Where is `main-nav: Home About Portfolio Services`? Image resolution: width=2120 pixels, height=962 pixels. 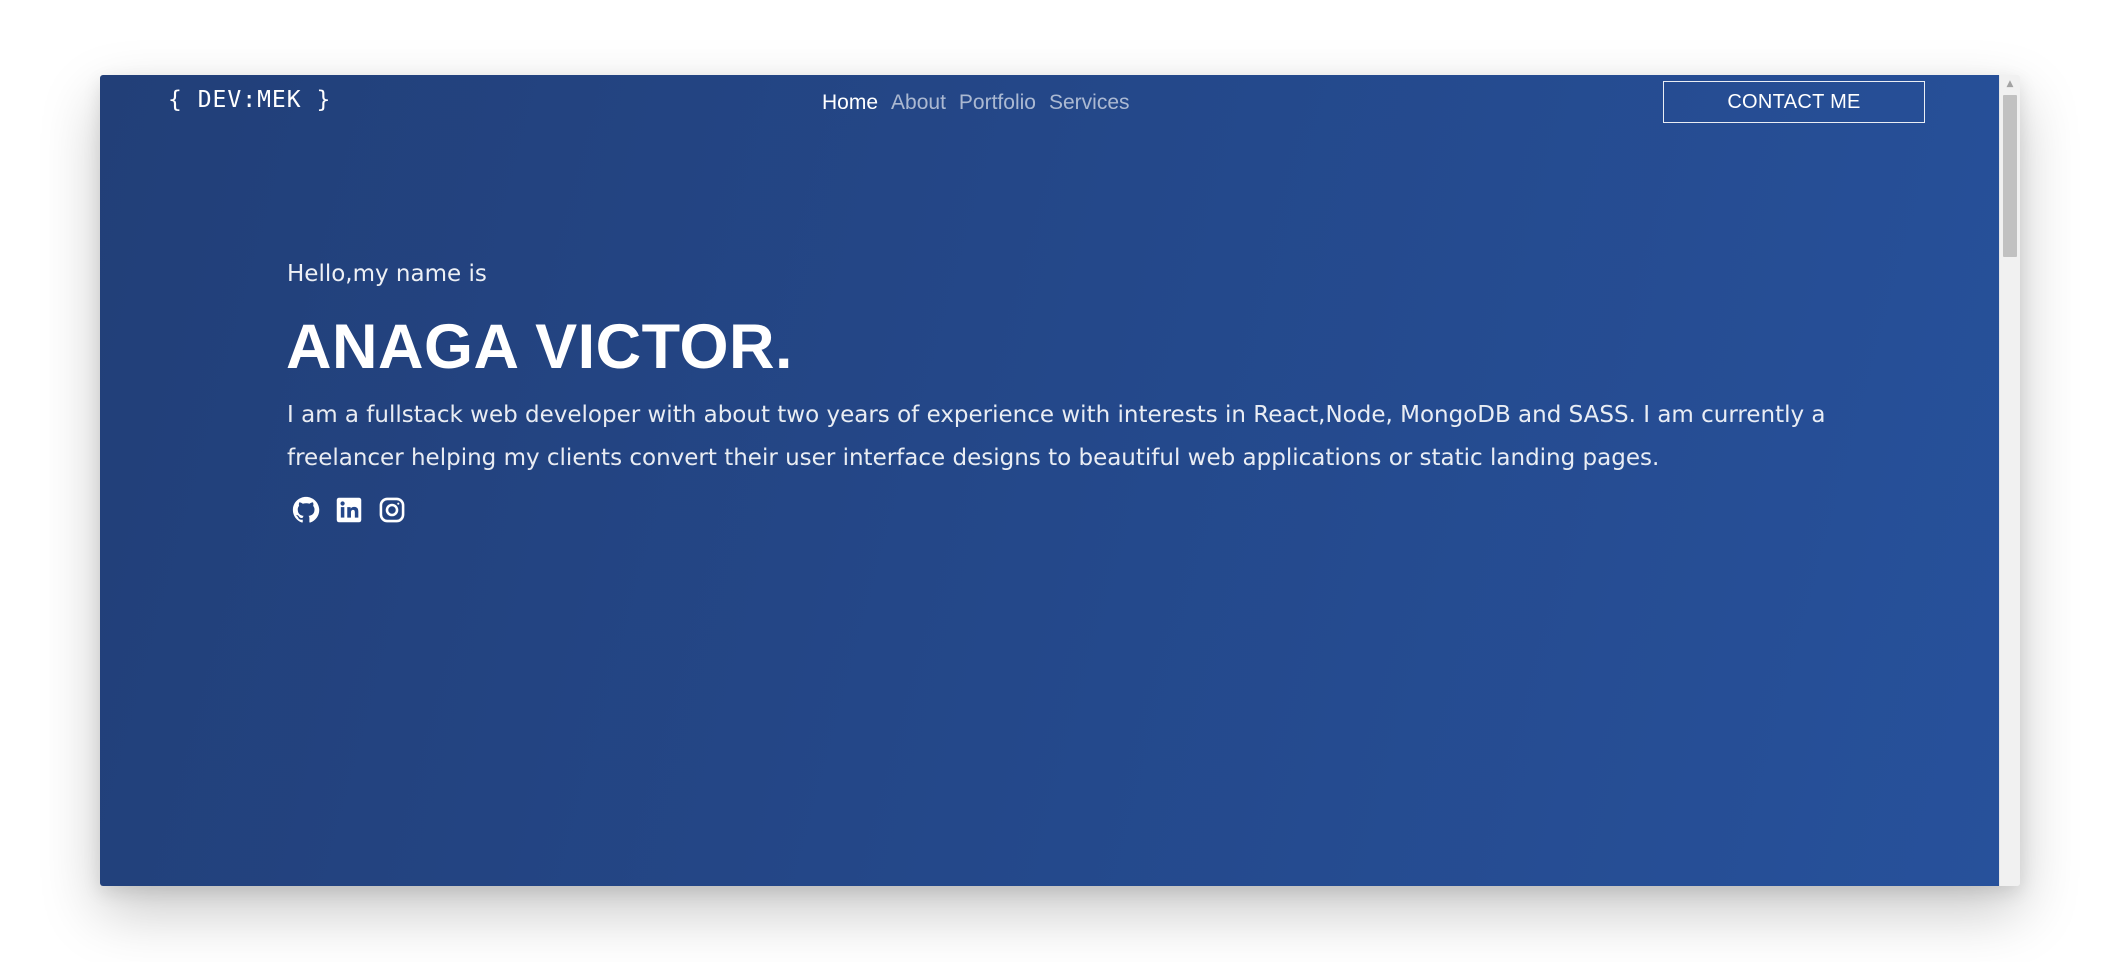
main-nav: Home About Portfolio Services is located at coordinates (976, 103).